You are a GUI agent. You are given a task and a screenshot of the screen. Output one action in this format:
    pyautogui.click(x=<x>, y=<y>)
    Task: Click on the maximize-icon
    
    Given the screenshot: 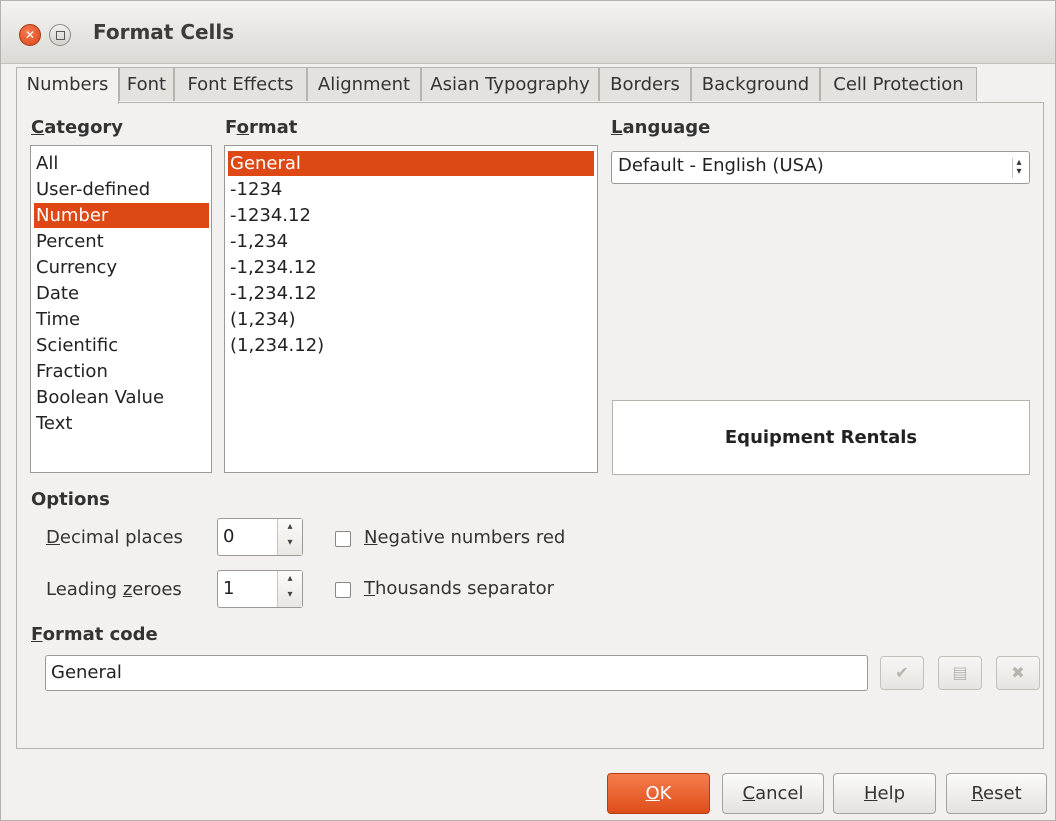 What is the action you would take?
    pyautogui.click(x=60, y=35)
    